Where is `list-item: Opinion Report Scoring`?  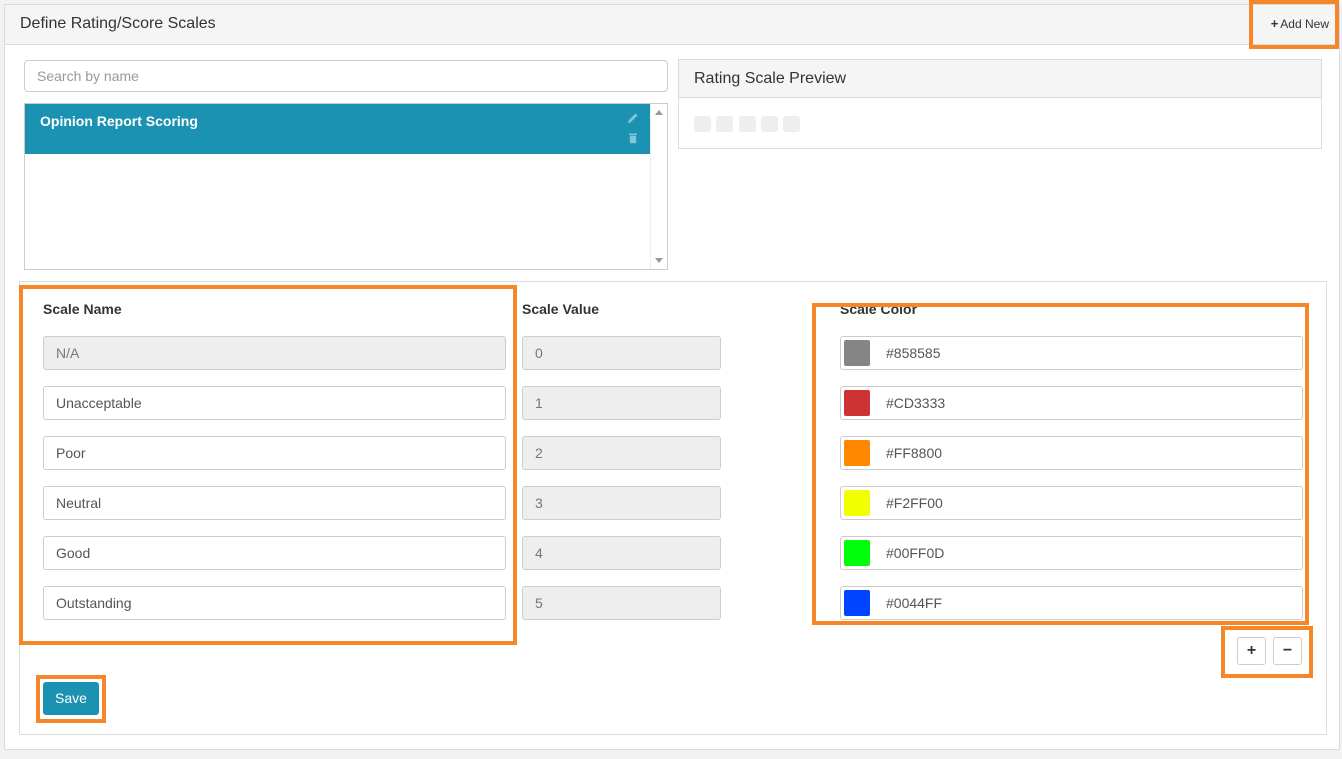 list-item: Opinion Report Scoring is located at coordinates (338, 129).